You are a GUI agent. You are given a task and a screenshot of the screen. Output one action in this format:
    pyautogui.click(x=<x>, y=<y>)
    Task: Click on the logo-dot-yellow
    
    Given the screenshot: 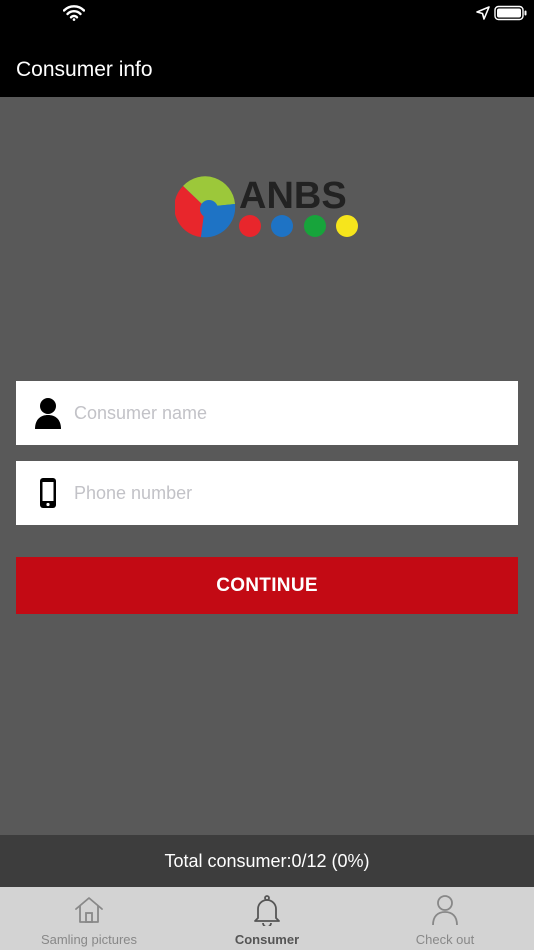 What is the action you would take?
    pyautogui.click(x=347, y=226)
    